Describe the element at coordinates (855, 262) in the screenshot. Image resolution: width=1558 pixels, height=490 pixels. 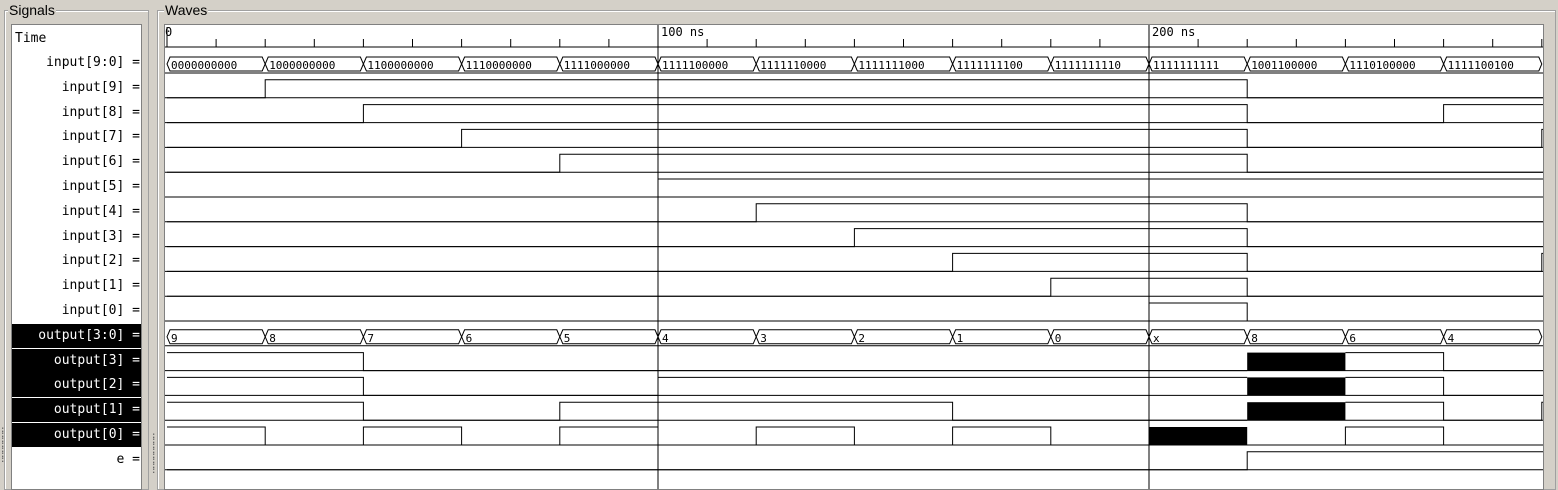
I see `wave-in2` at that location.